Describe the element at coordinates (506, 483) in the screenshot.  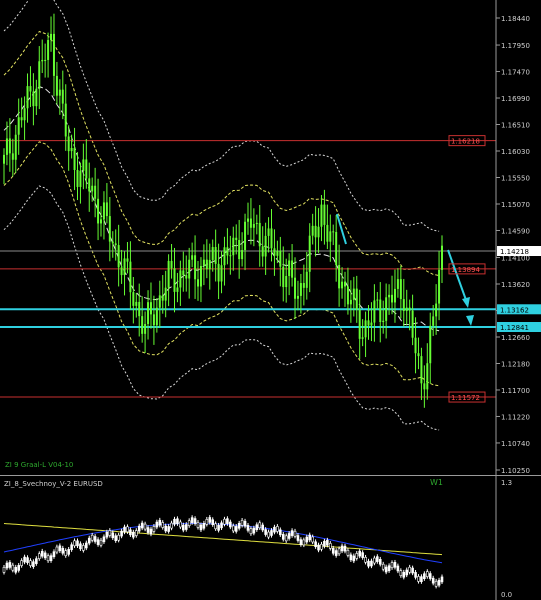
I see `oscillator-tick-top: 1.3` at that location.